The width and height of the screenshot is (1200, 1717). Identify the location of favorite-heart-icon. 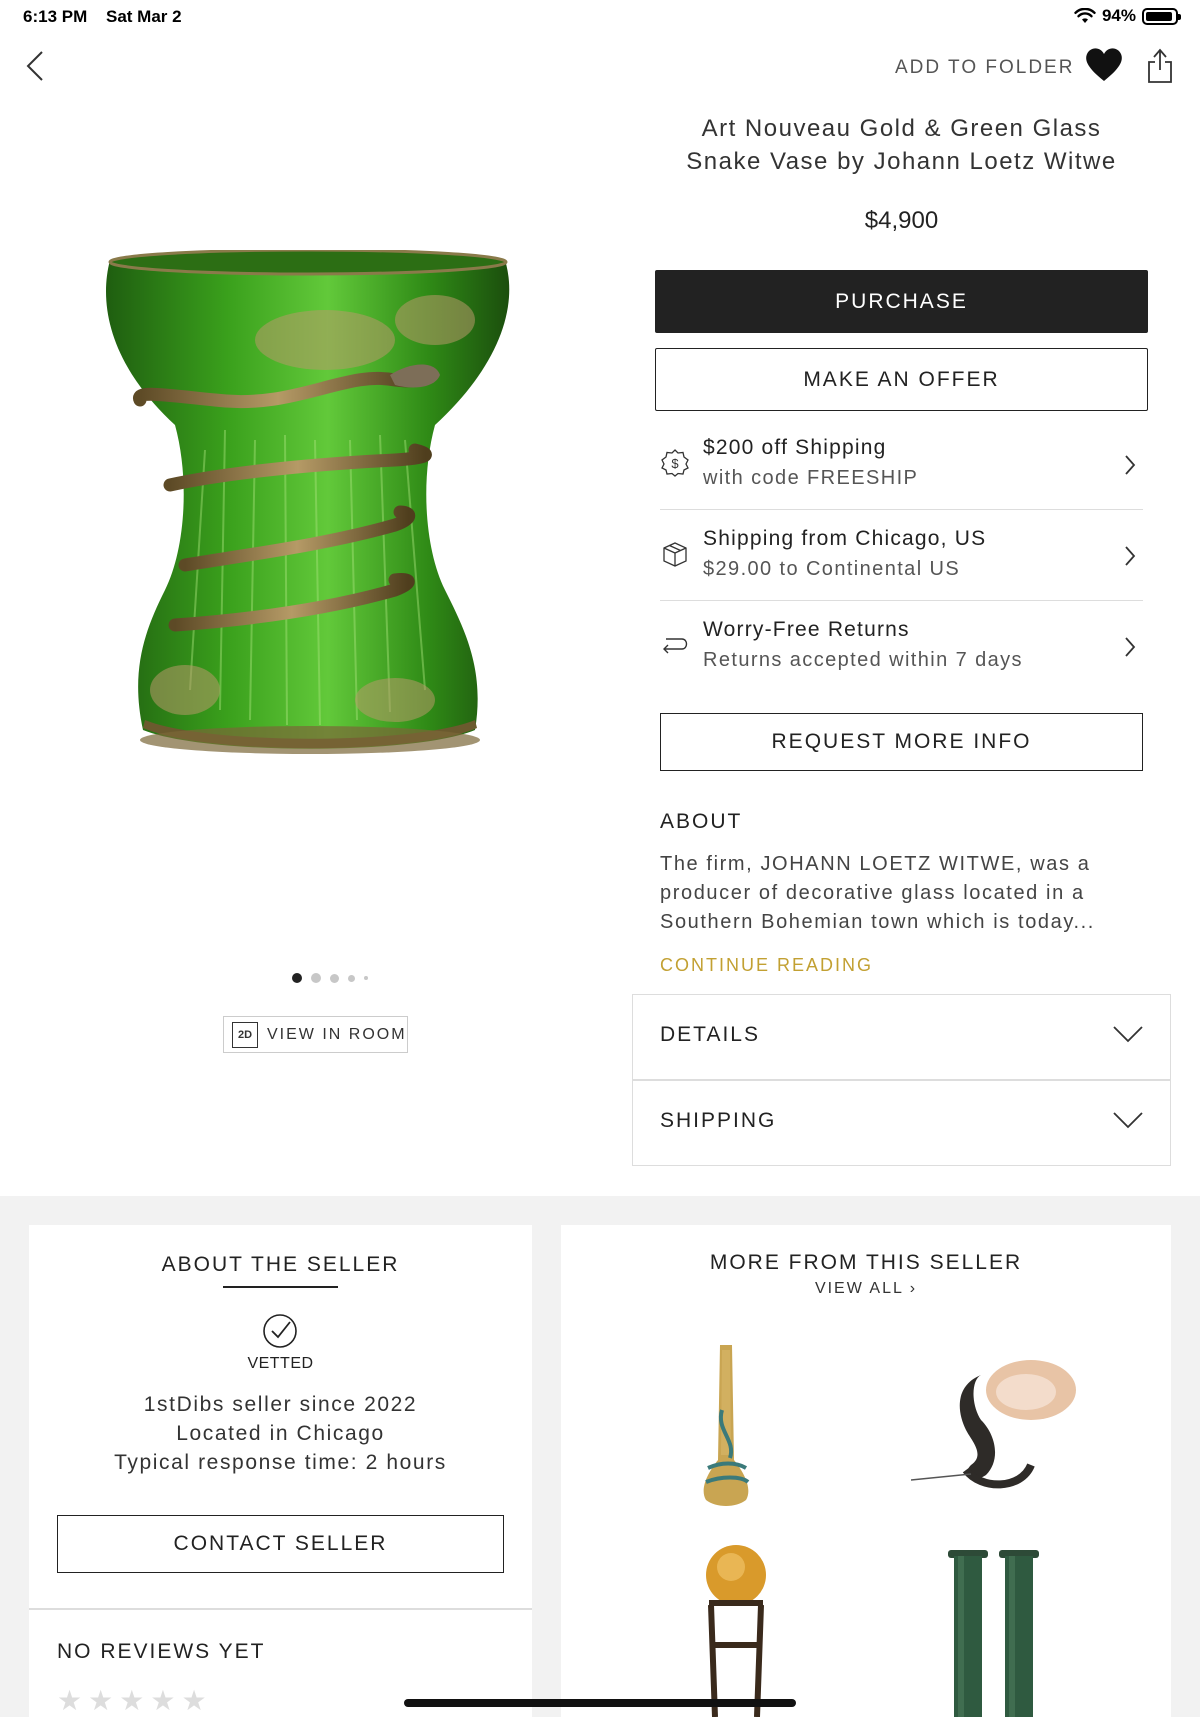
(1104, 64).